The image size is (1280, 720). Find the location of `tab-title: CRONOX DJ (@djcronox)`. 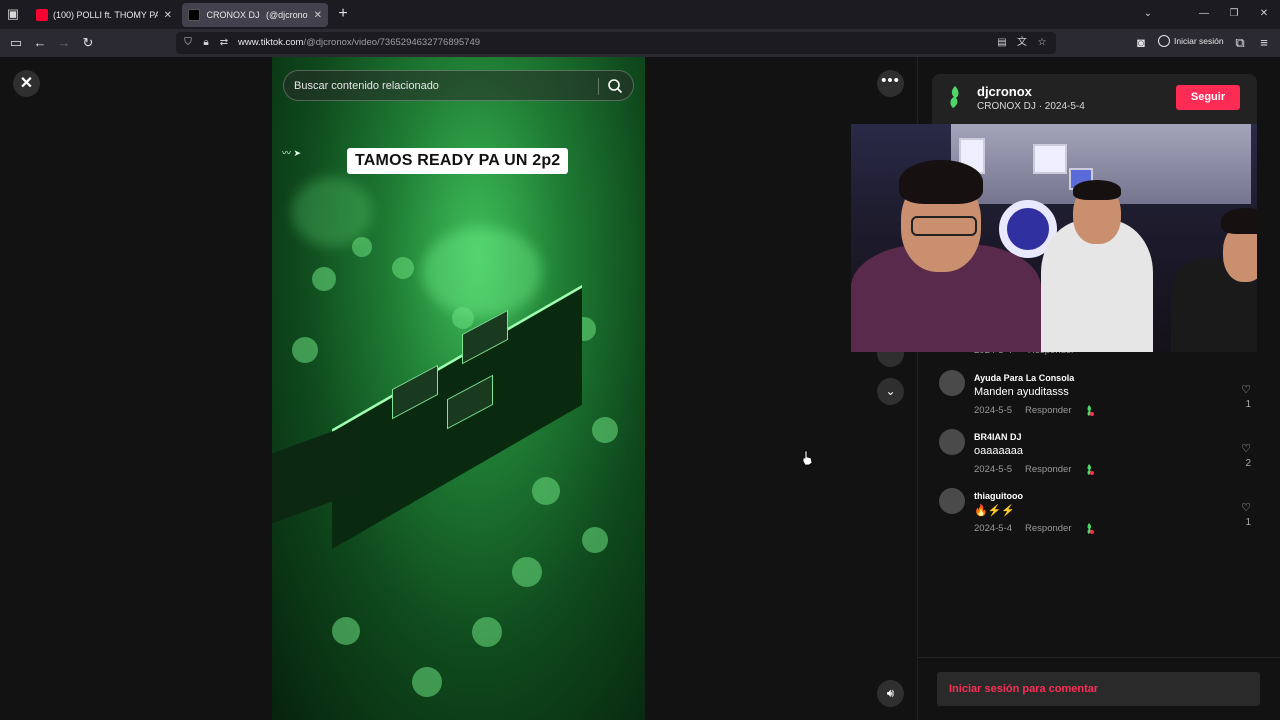

tab-title: CRONOX DJ (@djcronox) is located at coordinates (256, 15).